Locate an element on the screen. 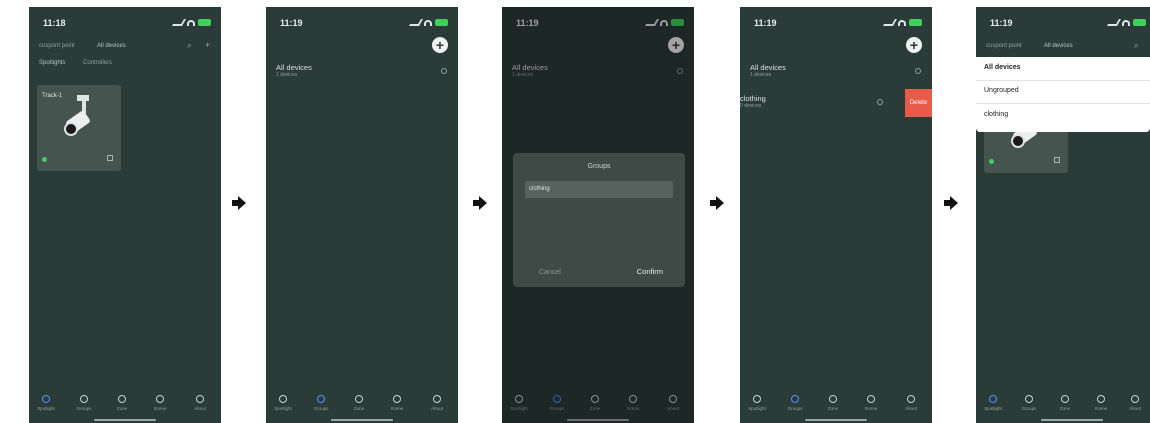 This screenshot has height=423, width=1150. status-bar: 11:18 is located at coordinates (125, 24).